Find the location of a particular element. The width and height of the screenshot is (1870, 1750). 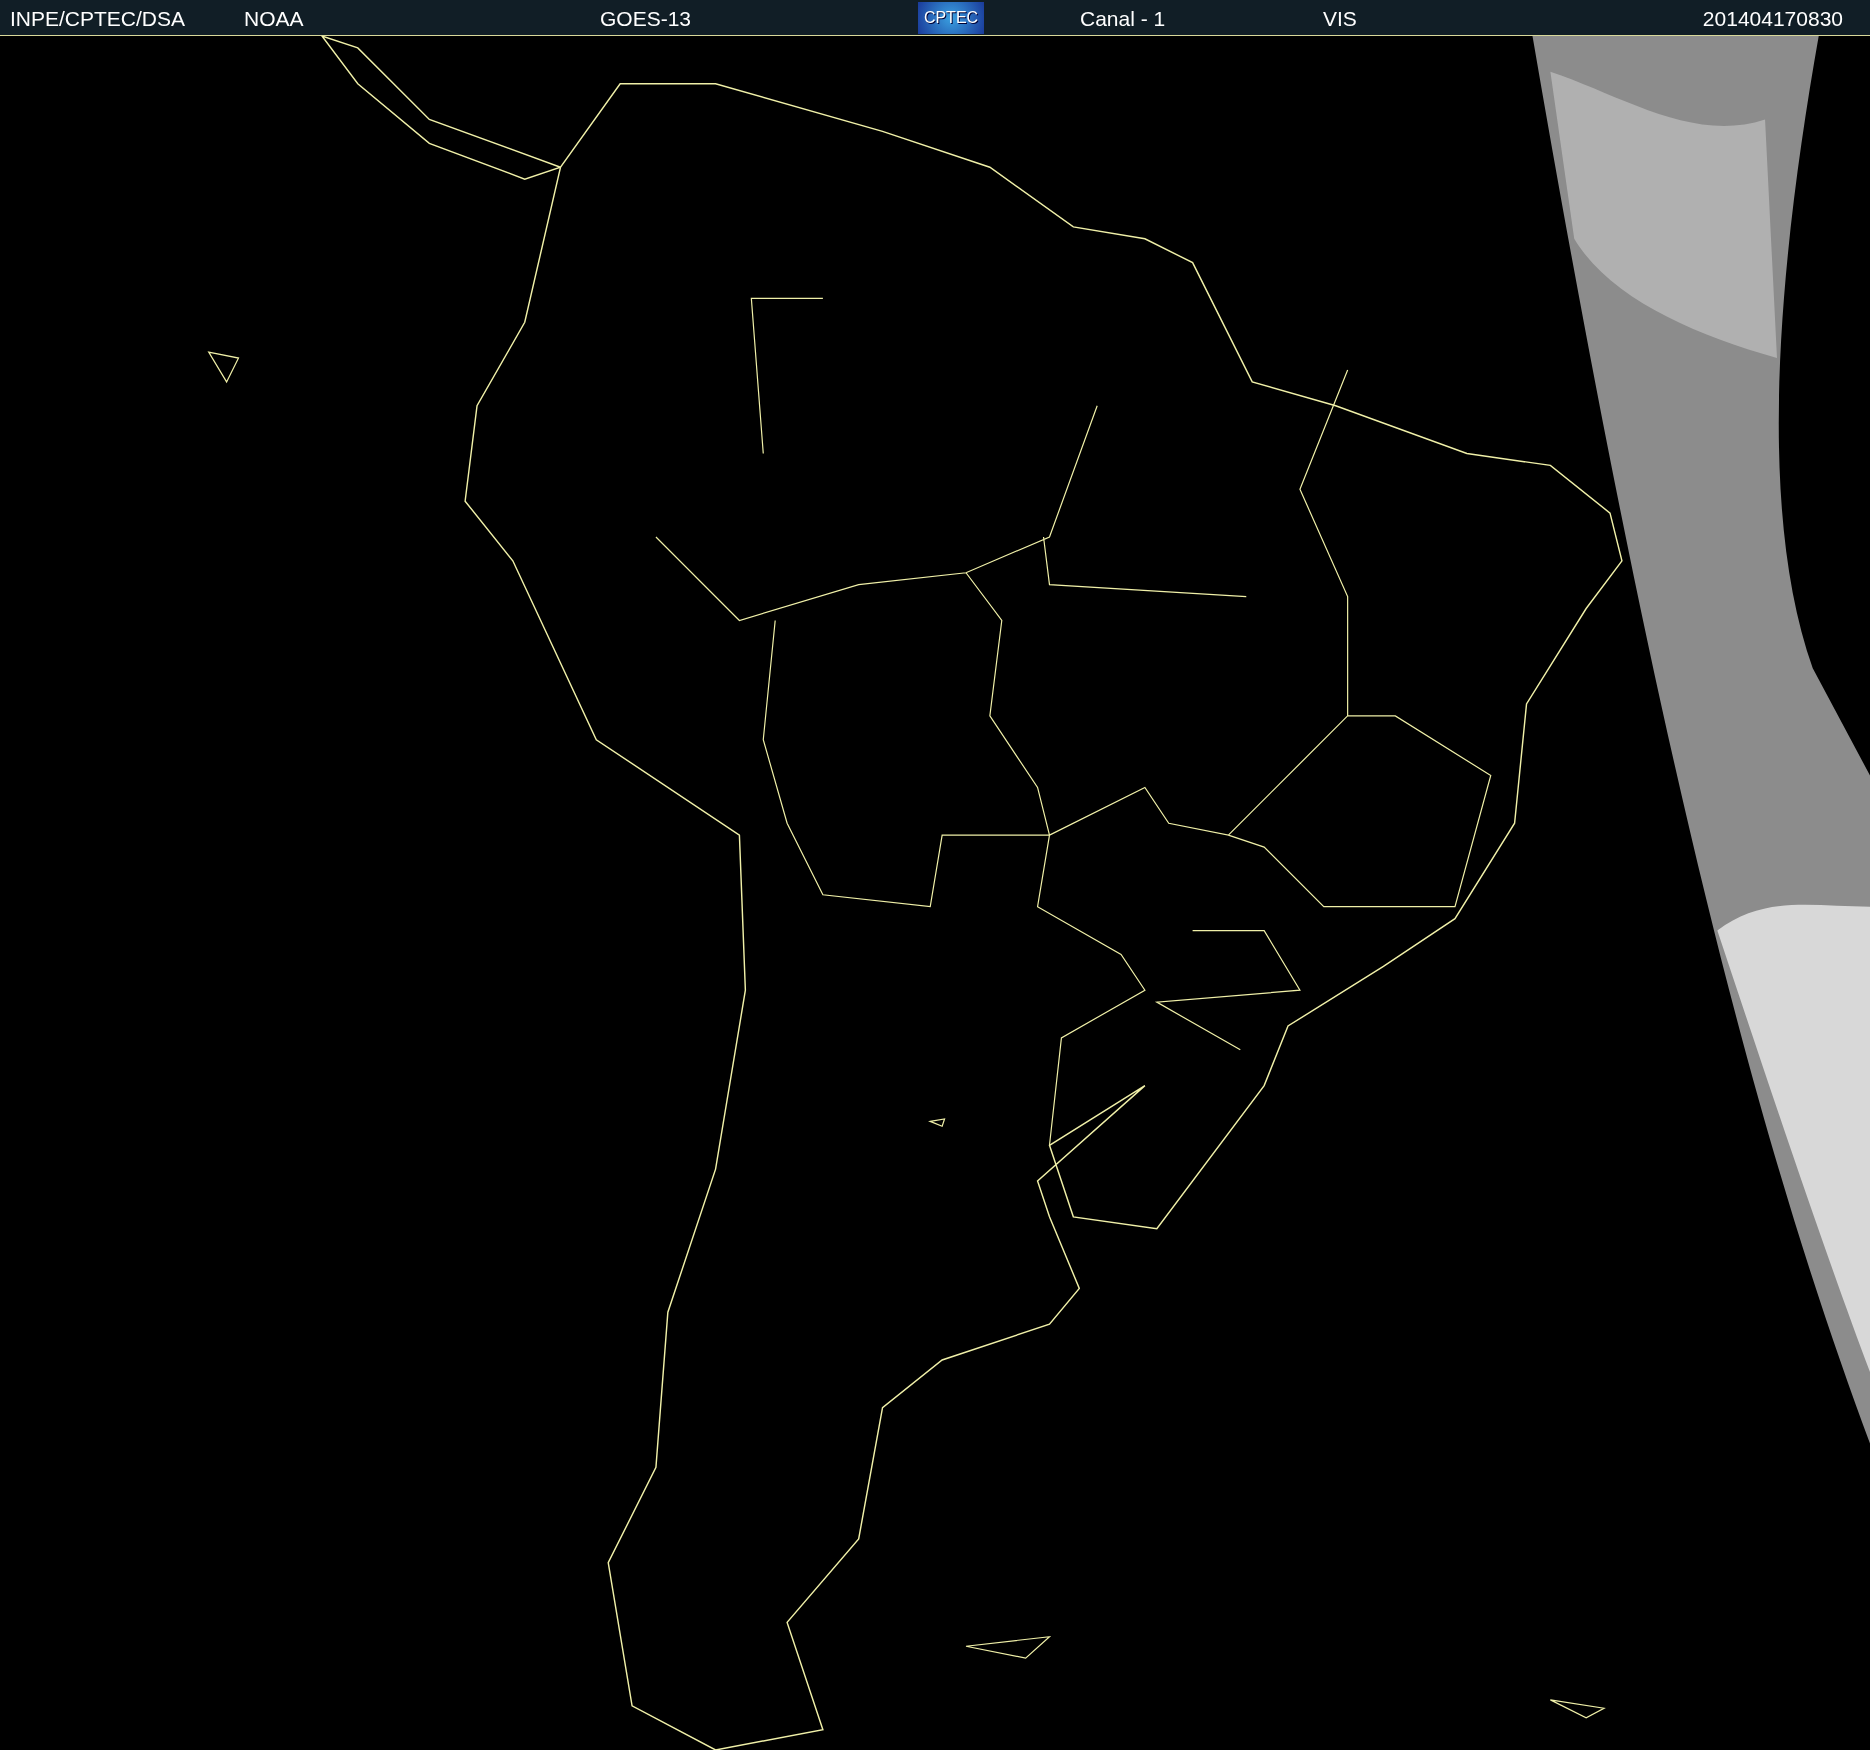

header-label: VIS is located at coordinates (1340, 19).